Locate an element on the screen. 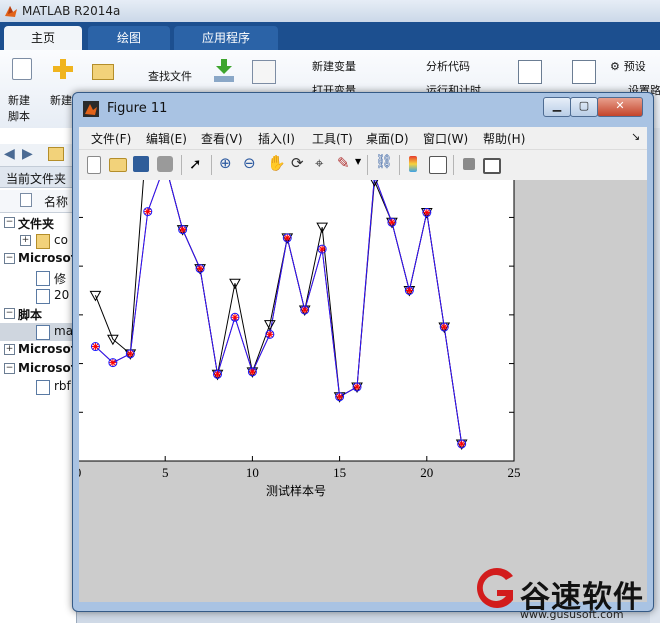  menu-desktop: 桌面(D) is located at coordinates (387, 138).